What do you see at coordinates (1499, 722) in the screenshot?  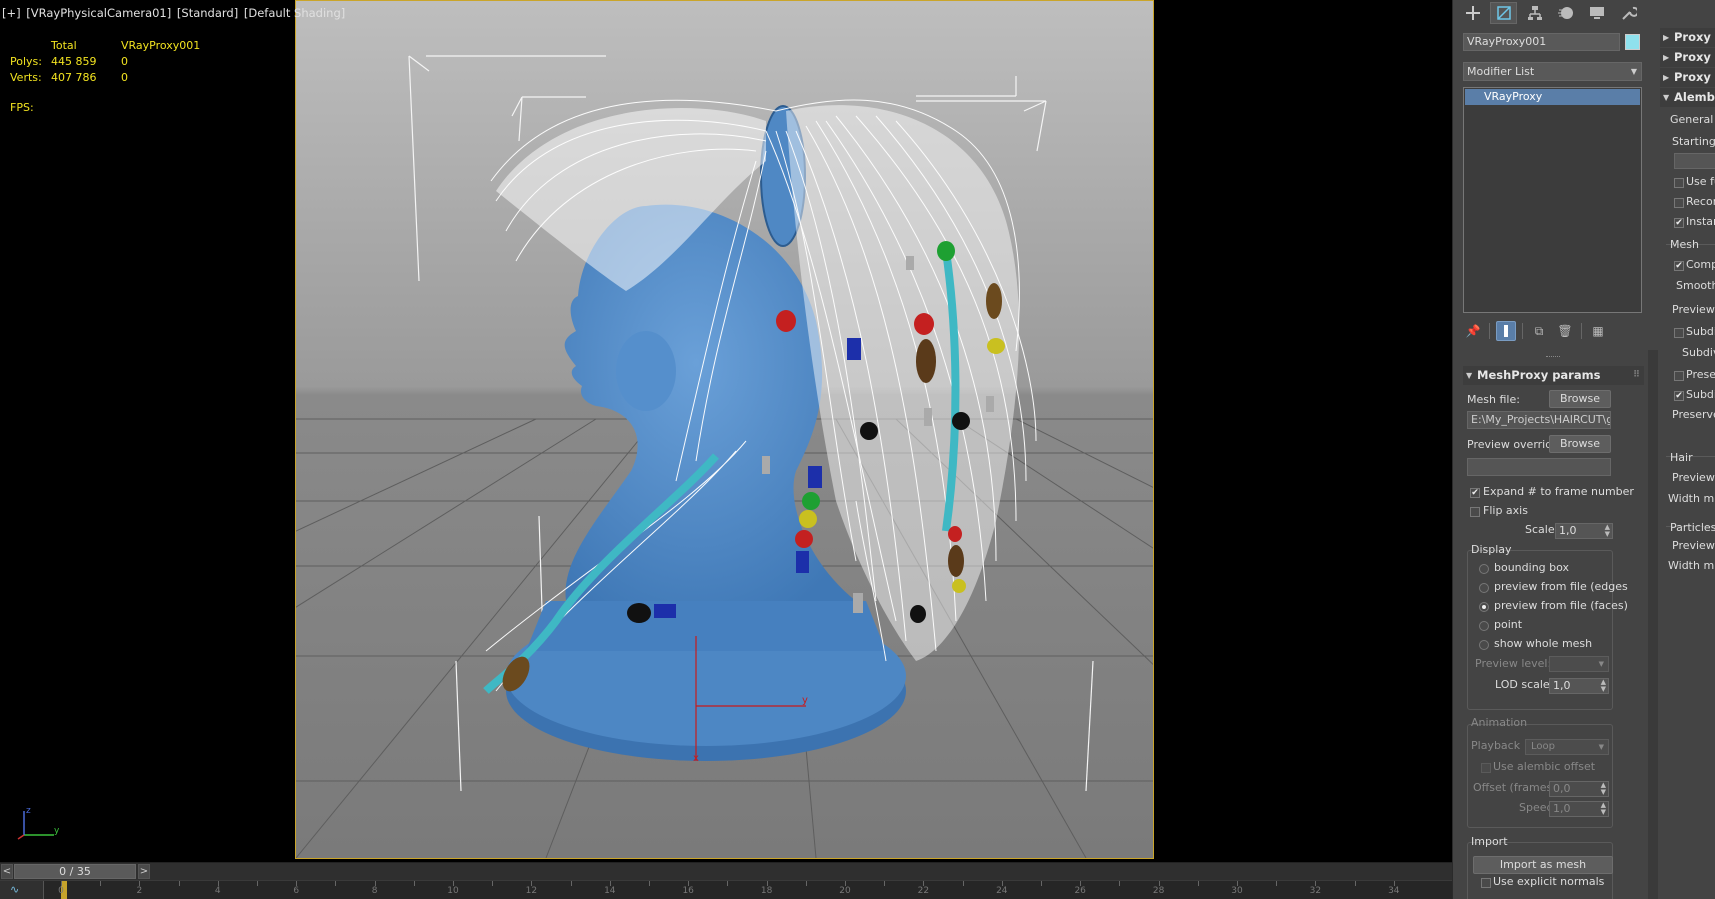 I see `animation-group-label: Animation` at bounding box center [1499, 722].